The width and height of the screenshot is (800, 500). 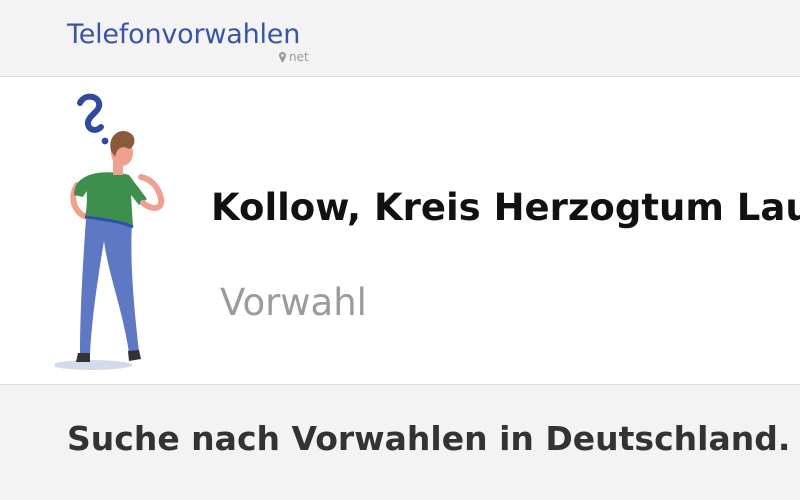 What do you see at coordinates (184, 34) in the screenshot?
I see `logo-text: Telefonvorwahlen` at bounding box center [184, 34].